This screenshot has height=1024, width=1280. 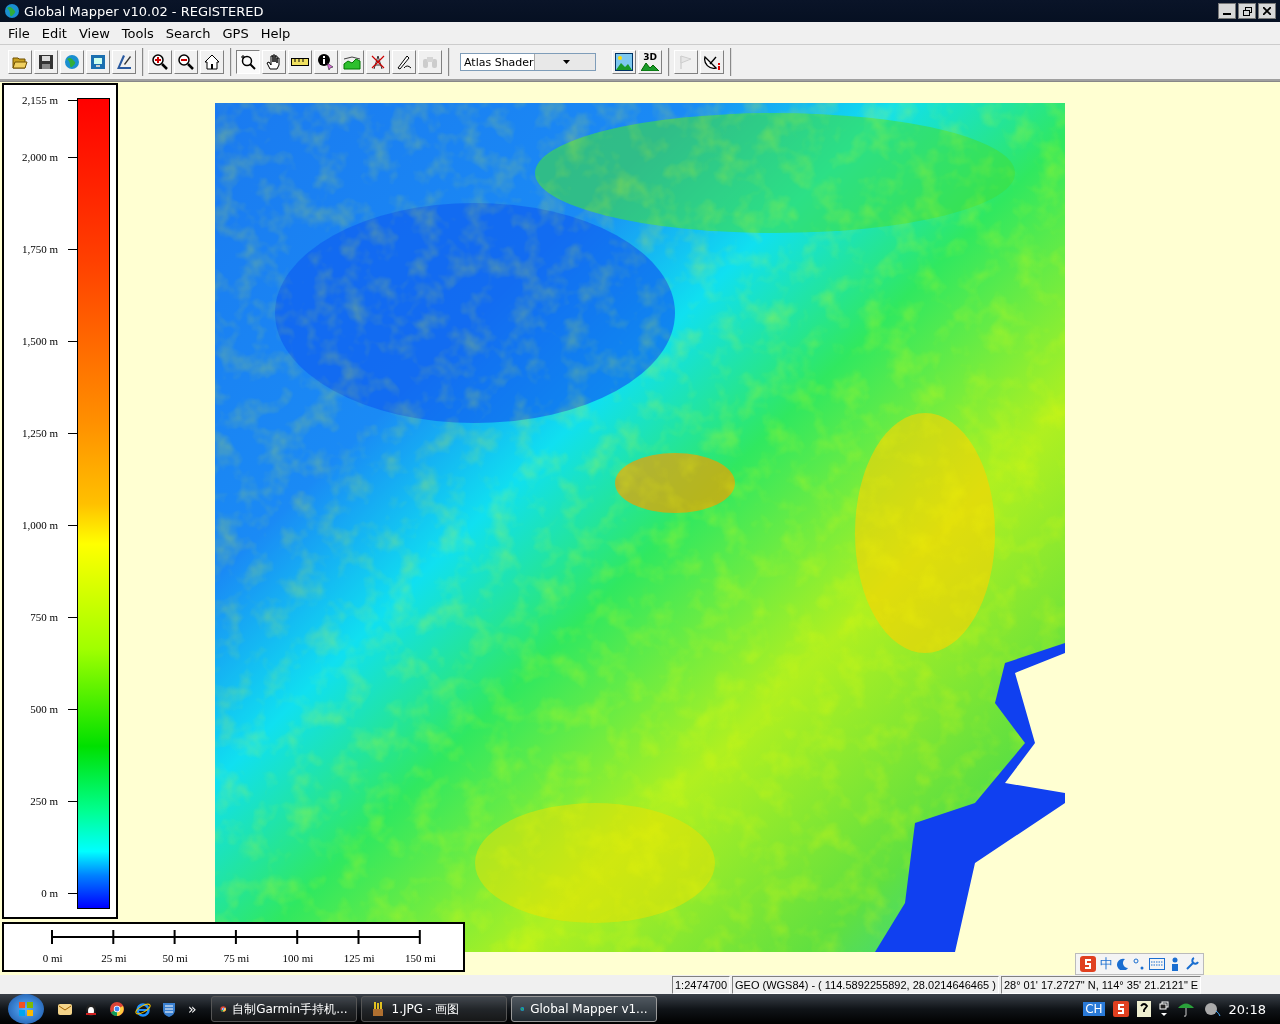 What do you see at coordinates (274, 62) in the screenshot?
I see `hand-icon` at bounding box center [274, 62].